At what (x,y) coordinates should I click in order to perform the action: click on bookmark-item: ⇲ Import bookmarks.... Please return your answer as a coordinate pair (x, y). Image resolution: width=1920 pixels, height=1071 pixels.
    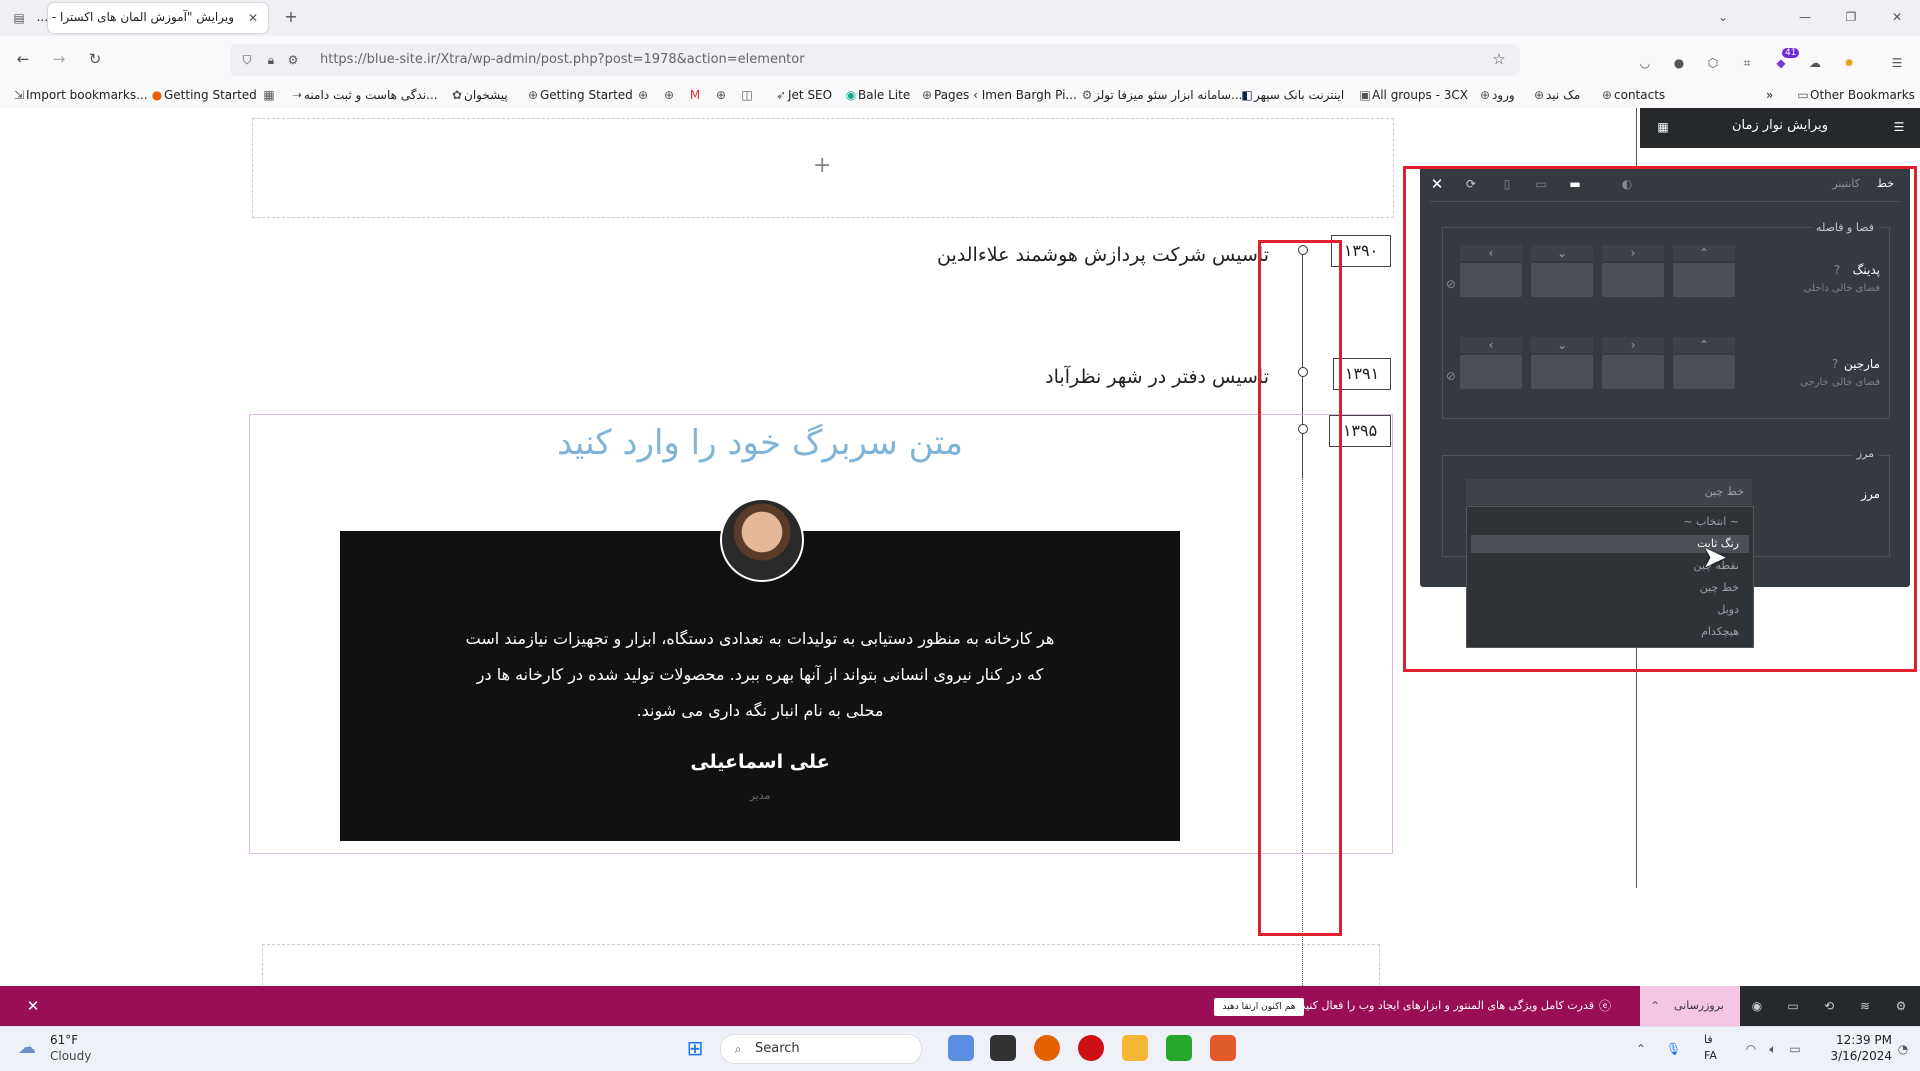
    Looking at the image, I should click on (80, 95).